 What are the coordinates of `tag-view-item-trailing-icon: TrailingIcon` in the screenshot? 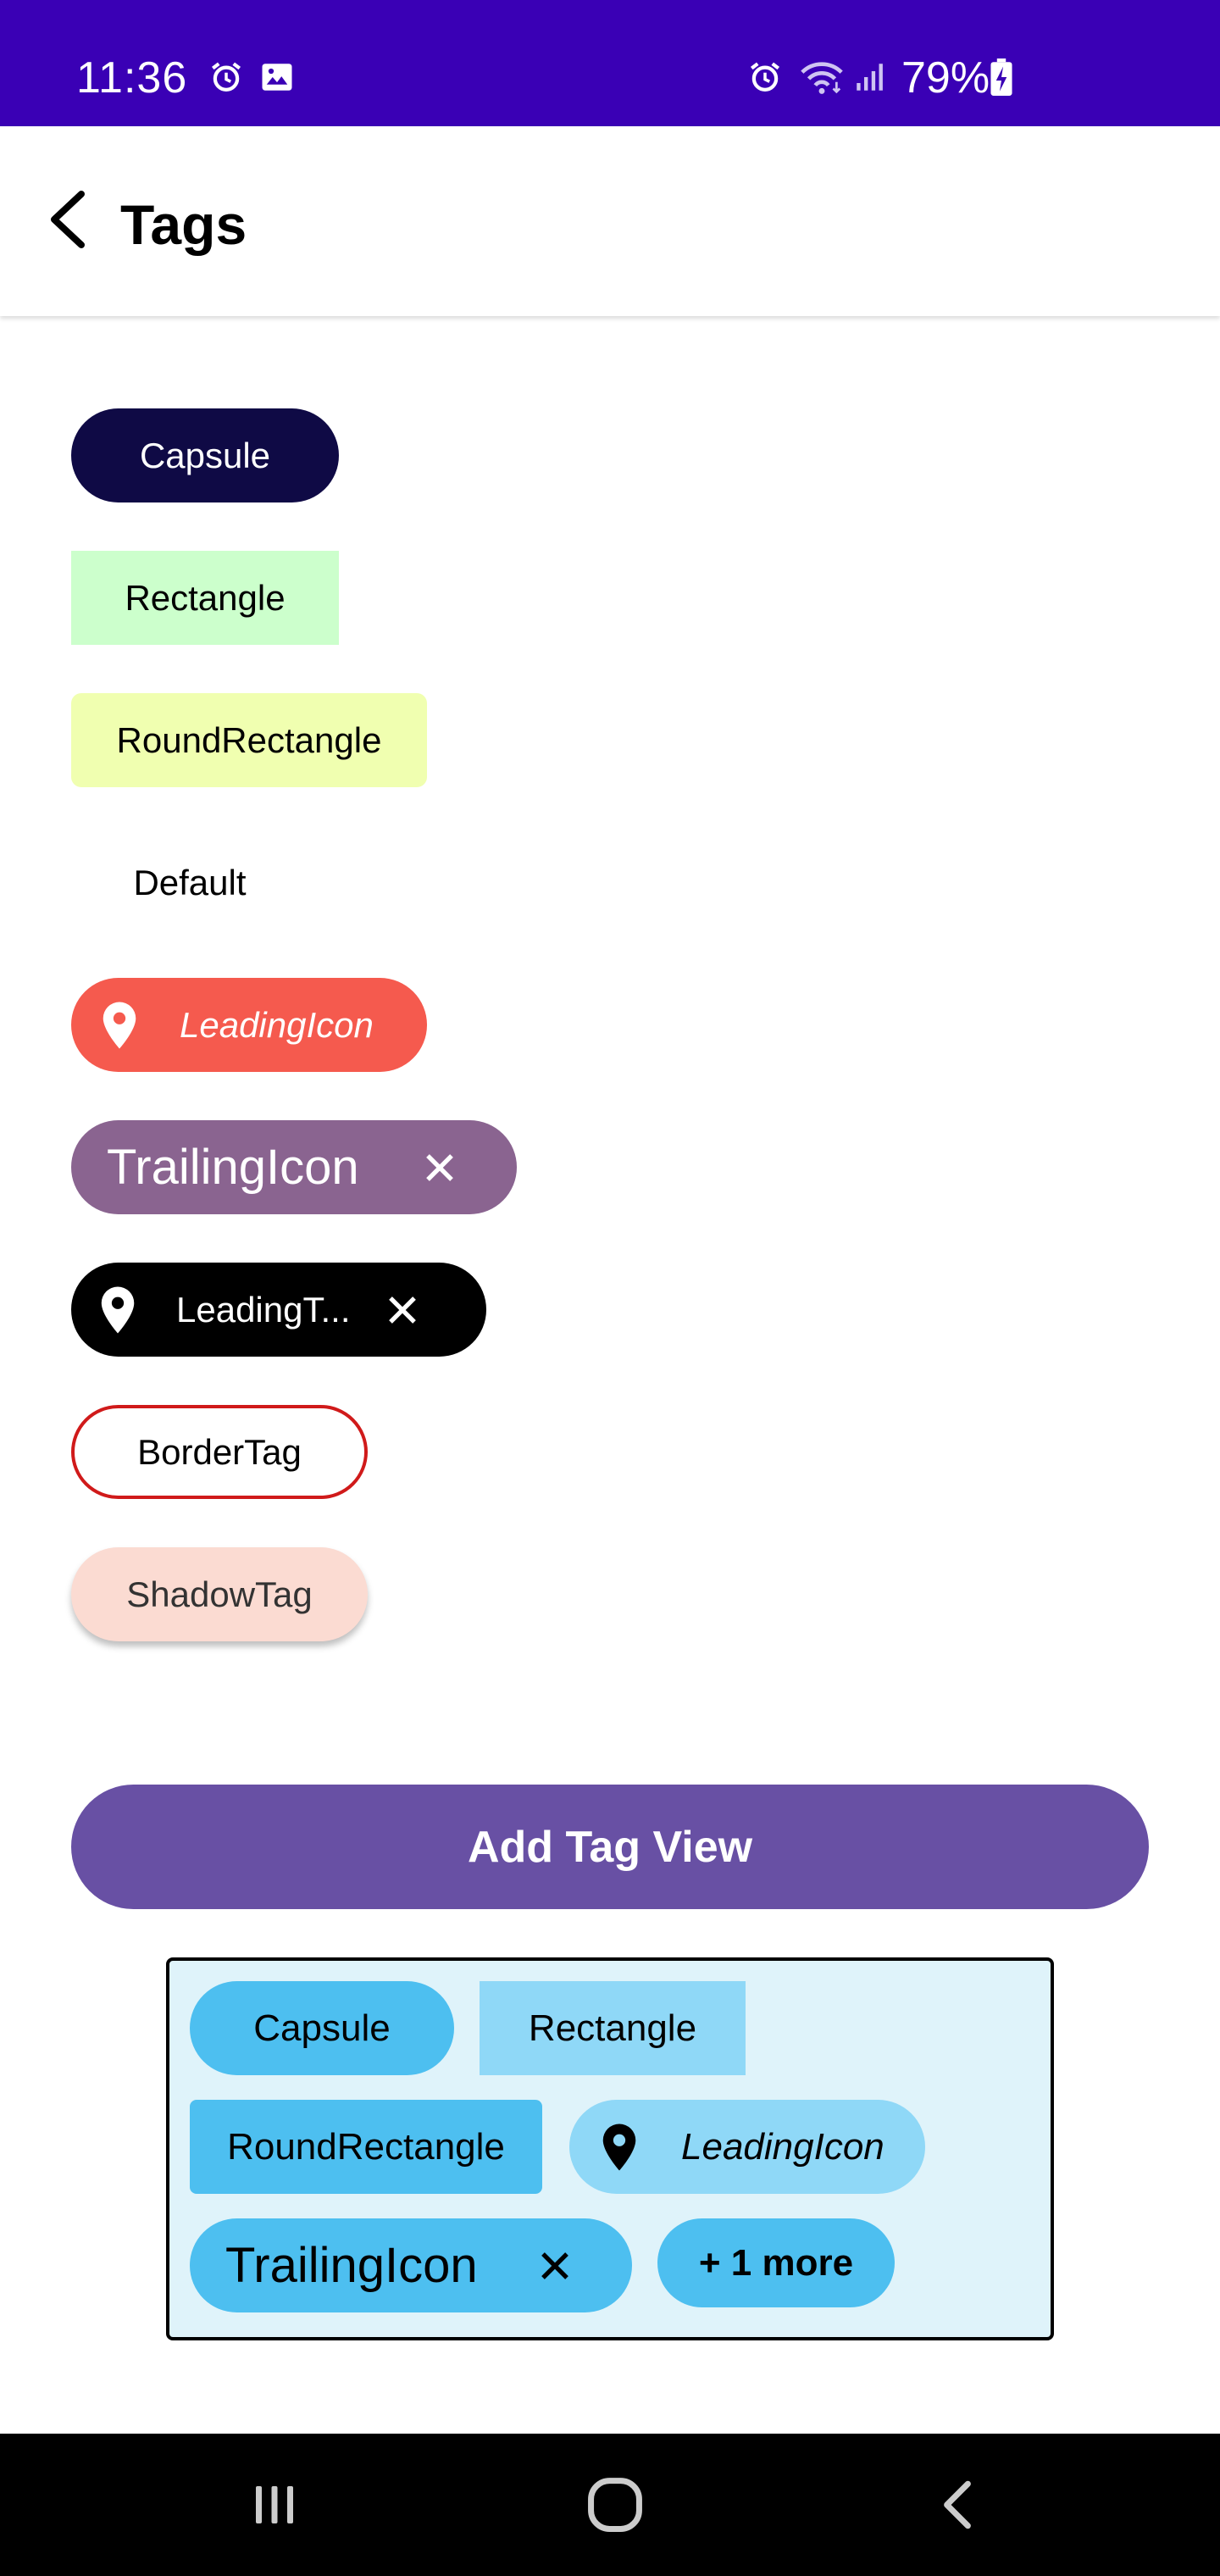 It's located at (411, 2265).